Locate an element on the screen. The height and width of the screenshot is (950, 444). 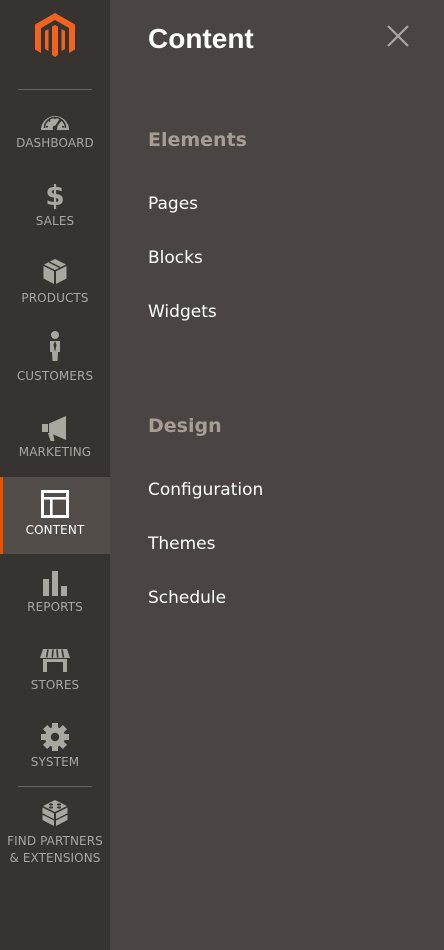
submenu-link-pages: Pages is located at coordinates (173, 204).